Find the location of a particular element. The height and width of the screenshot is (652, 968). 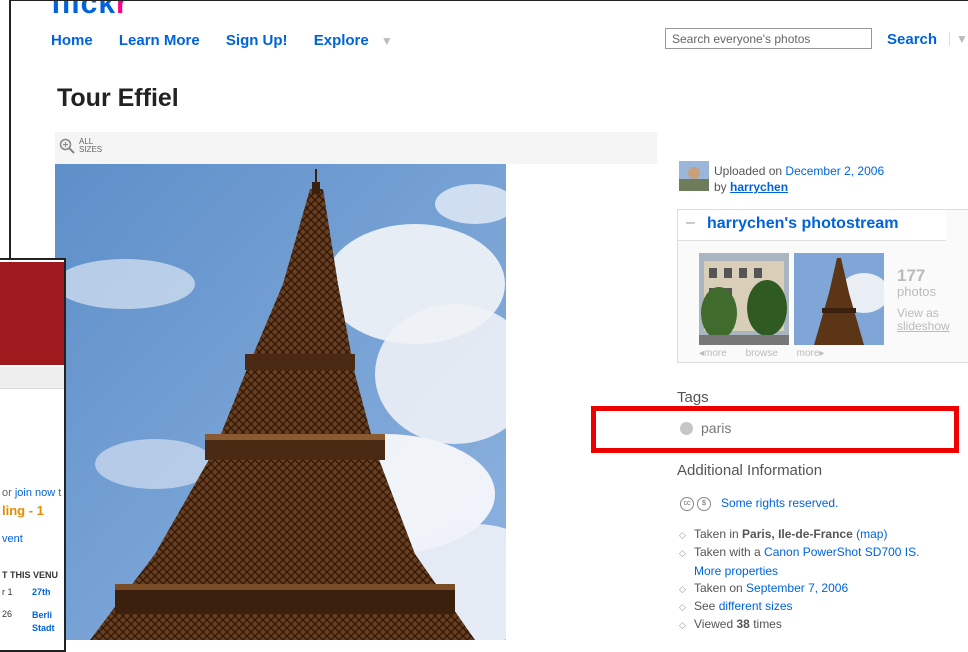

uploaded-date: Uploaded on December 2, 2006 is located at coordinates (799, 171).